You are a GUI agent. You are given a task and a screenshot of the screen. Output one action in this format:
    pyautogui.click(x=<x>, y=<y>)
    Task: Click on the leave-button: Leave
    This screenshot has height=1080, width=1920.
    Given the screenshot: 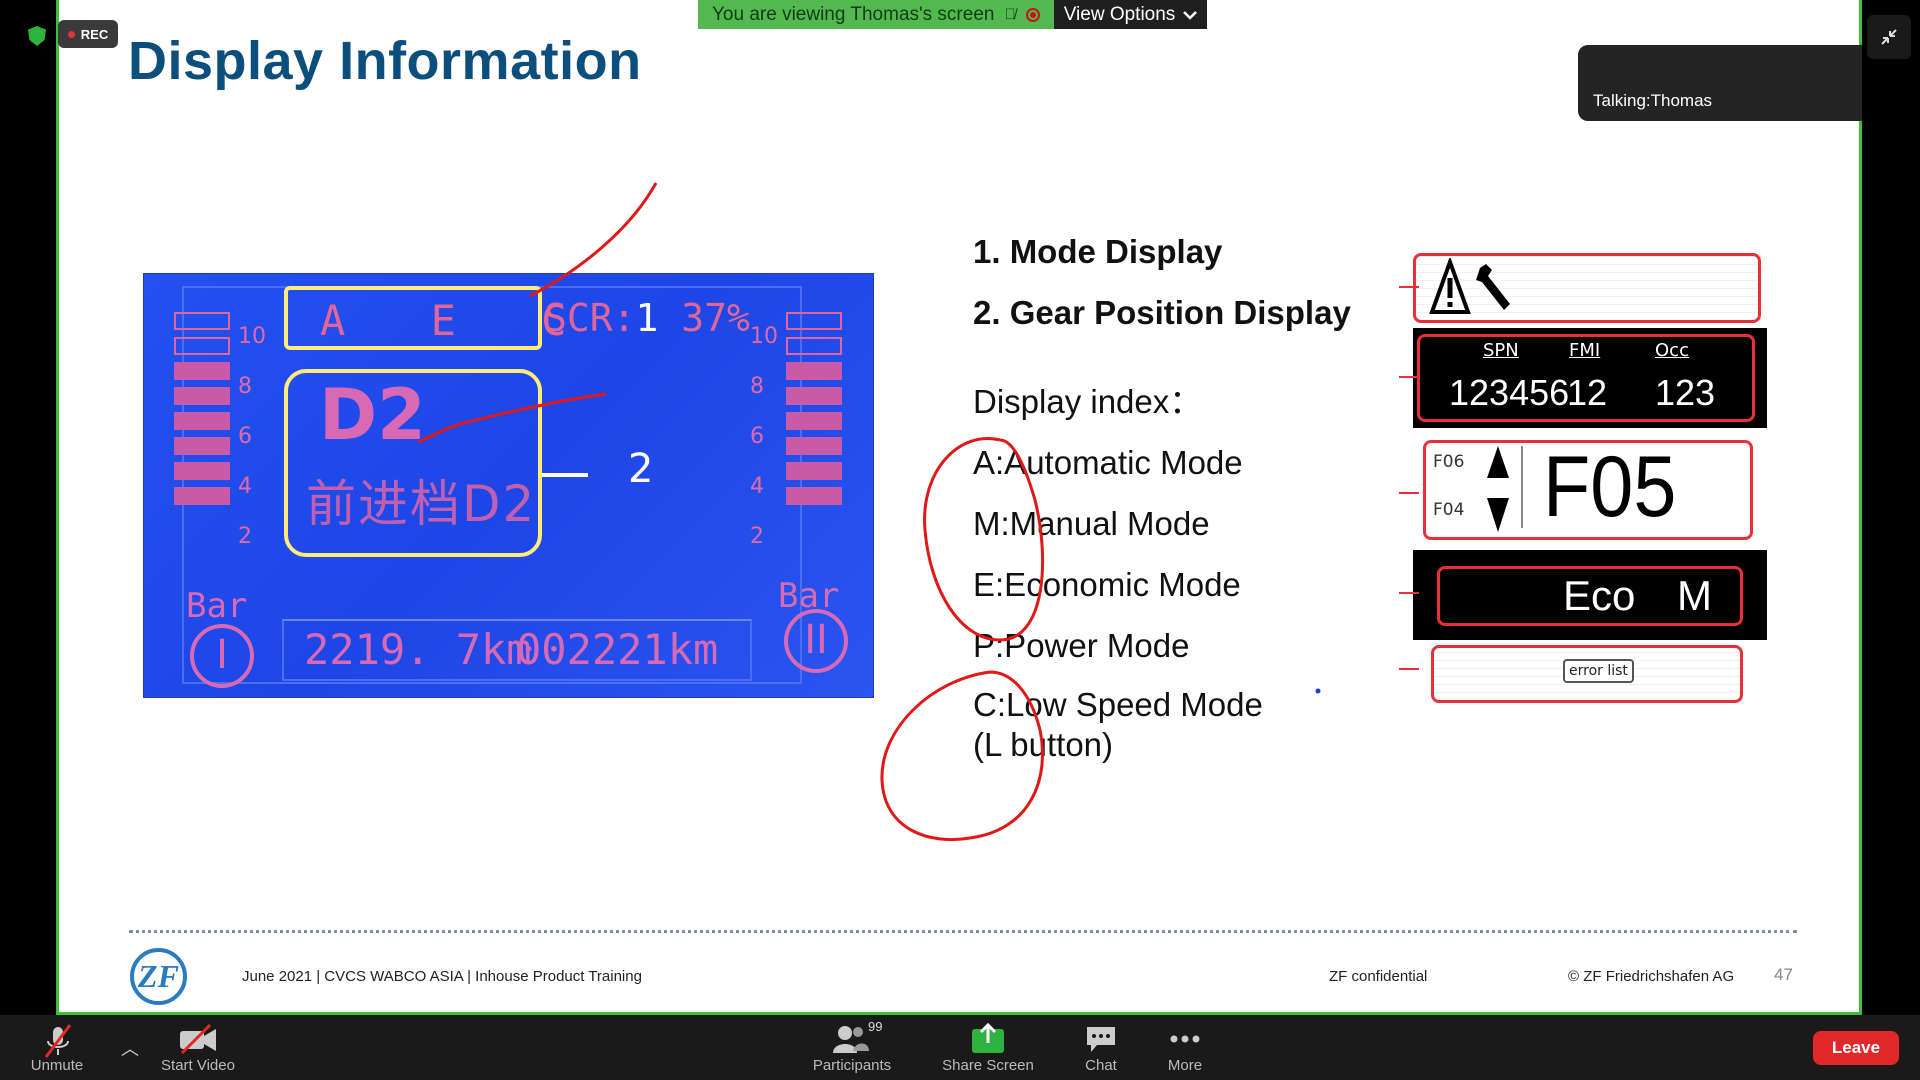 What is the action you would take?
    pyautogui.click(x=1856, y=1048)
    